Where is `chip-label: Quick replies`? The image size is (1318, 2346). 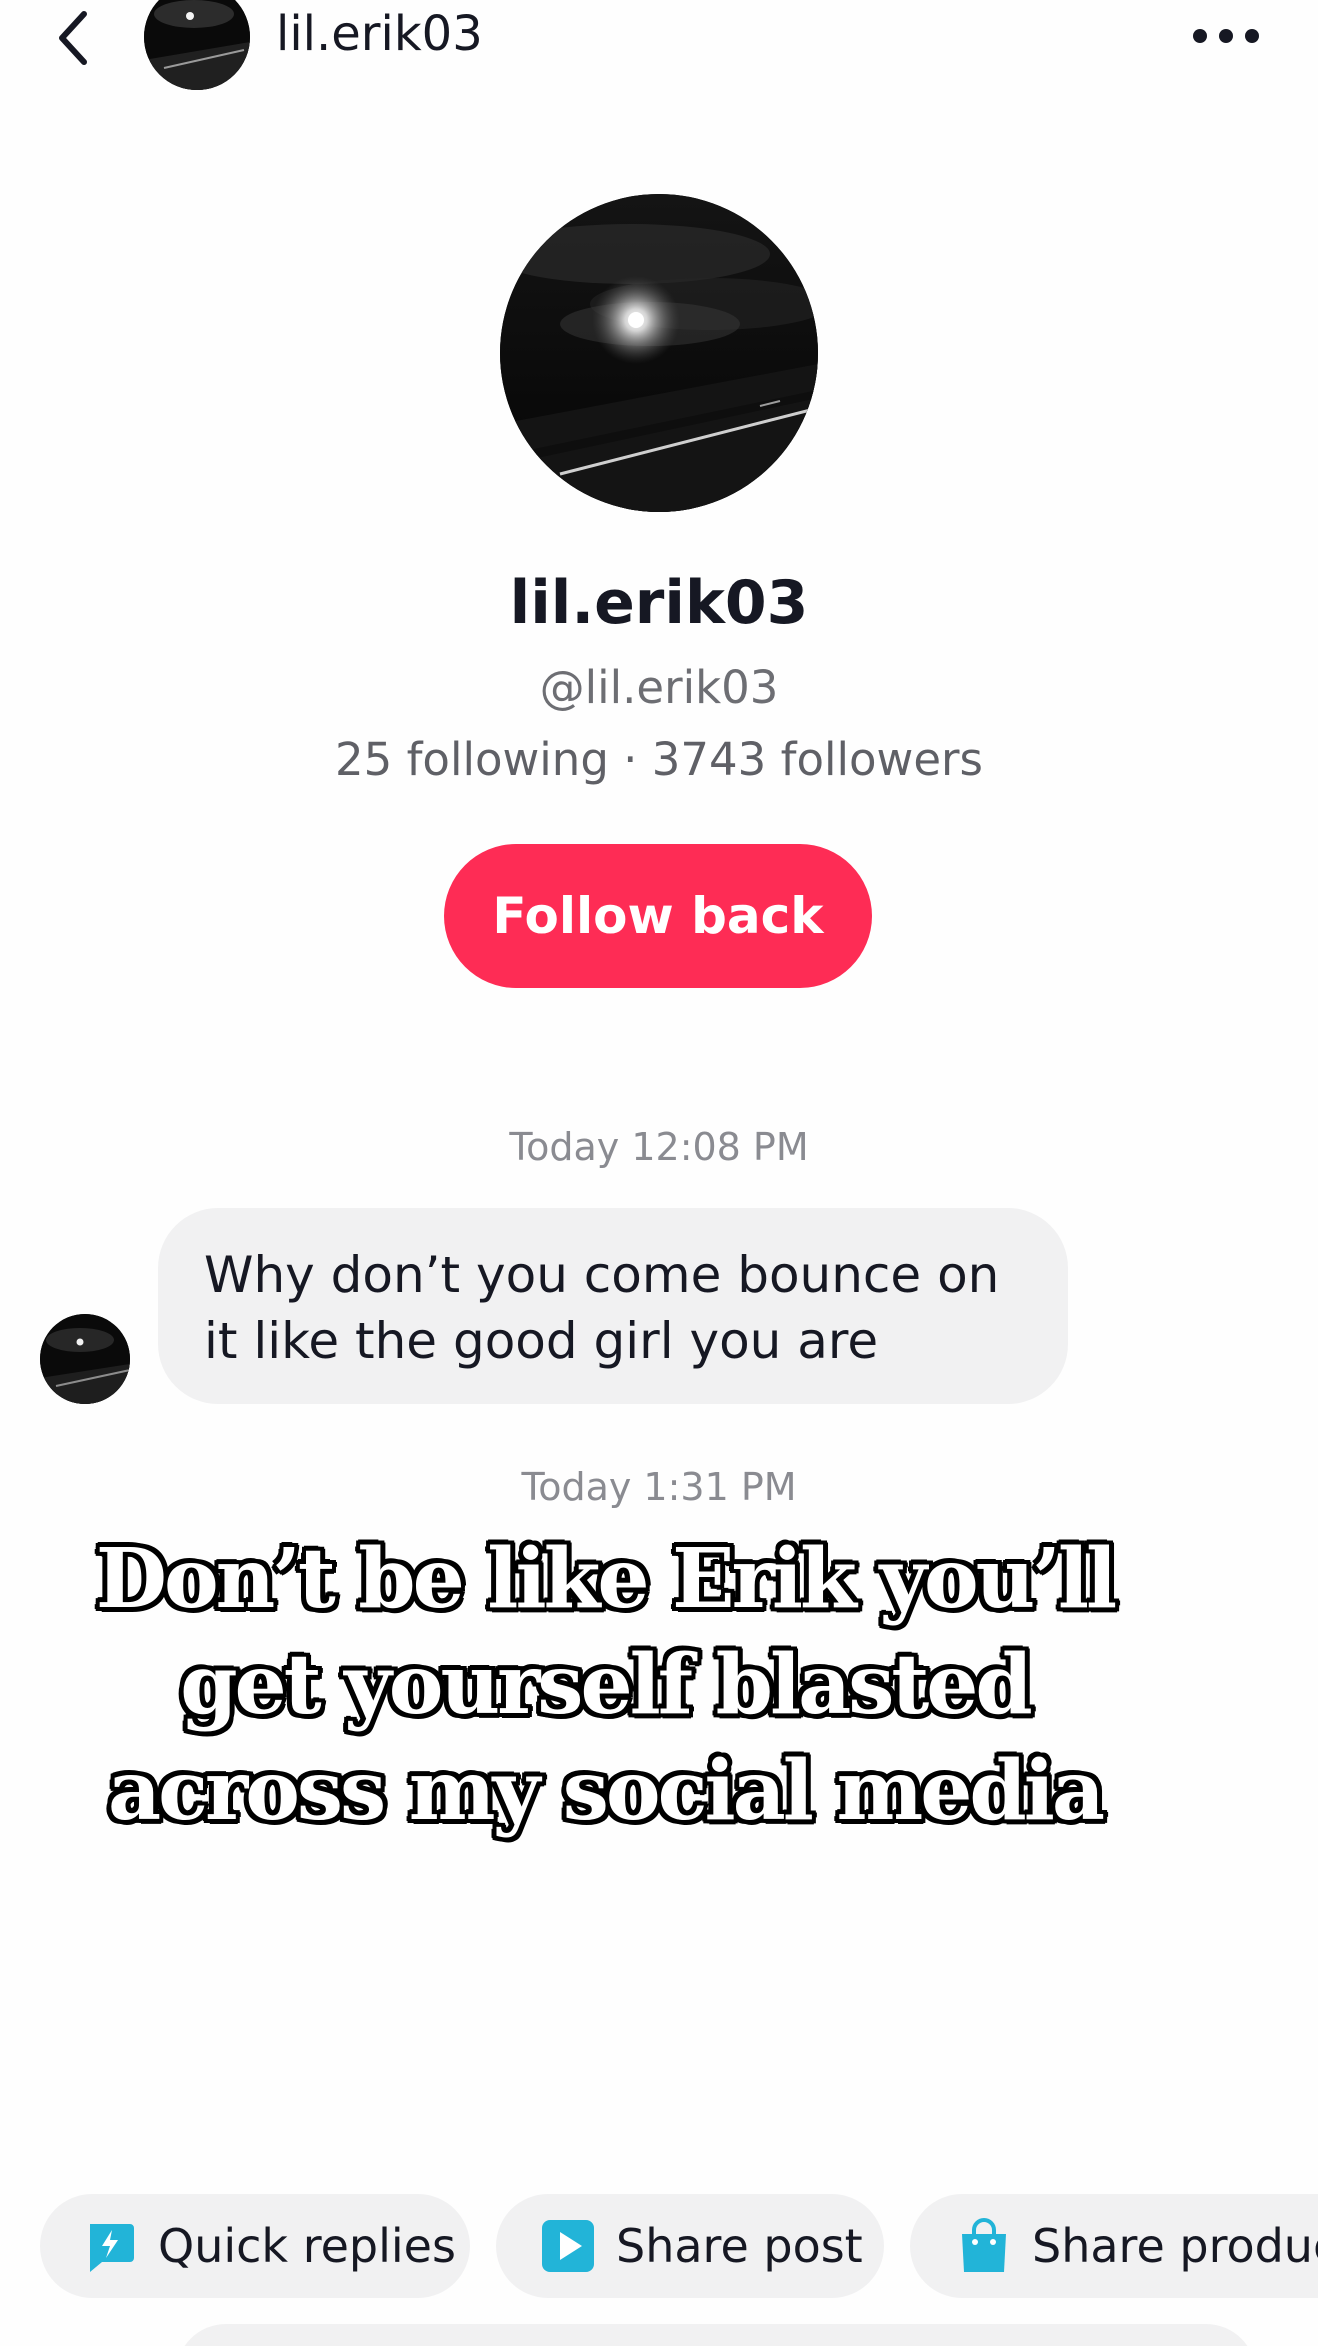 chip-label: Quick replies is located at coordinates (307, 2246).